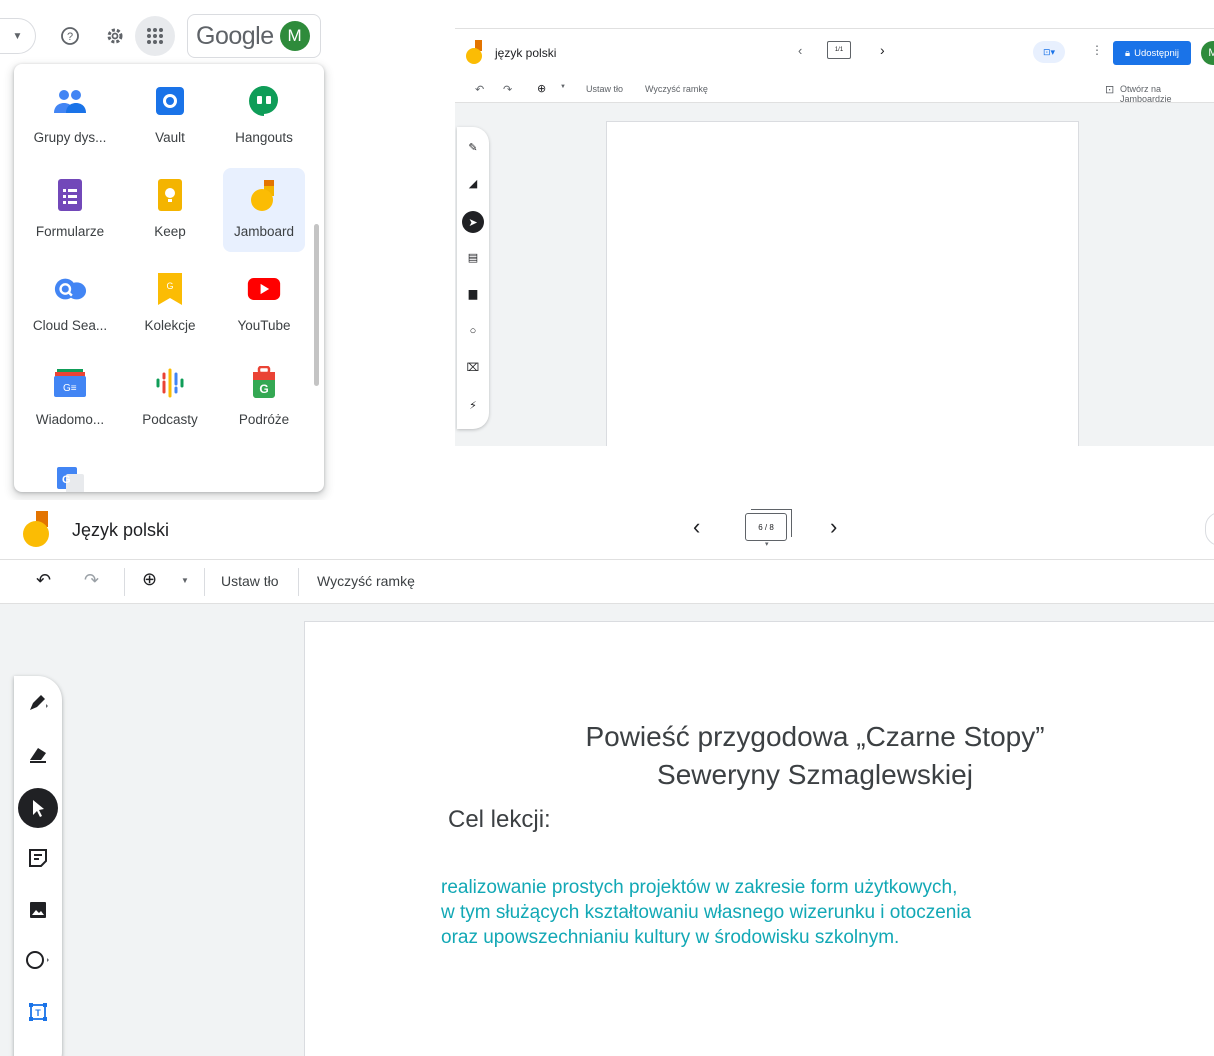 This screenshot has height=1056, width=1214. What do you see at coordinates (170, 419) in the screenshot?
I see `app-label: Podcasty` at bounding box center [170, 419].